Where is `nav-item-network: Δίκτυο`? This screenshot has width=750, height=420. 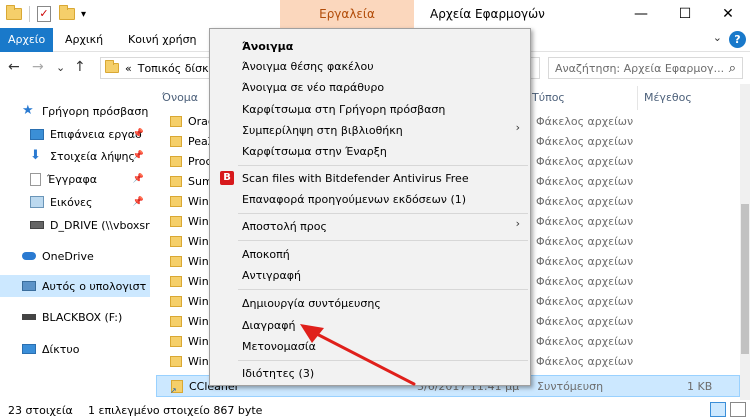
nav-item-network: Δίκτυο is located at coordinates (75, 349).